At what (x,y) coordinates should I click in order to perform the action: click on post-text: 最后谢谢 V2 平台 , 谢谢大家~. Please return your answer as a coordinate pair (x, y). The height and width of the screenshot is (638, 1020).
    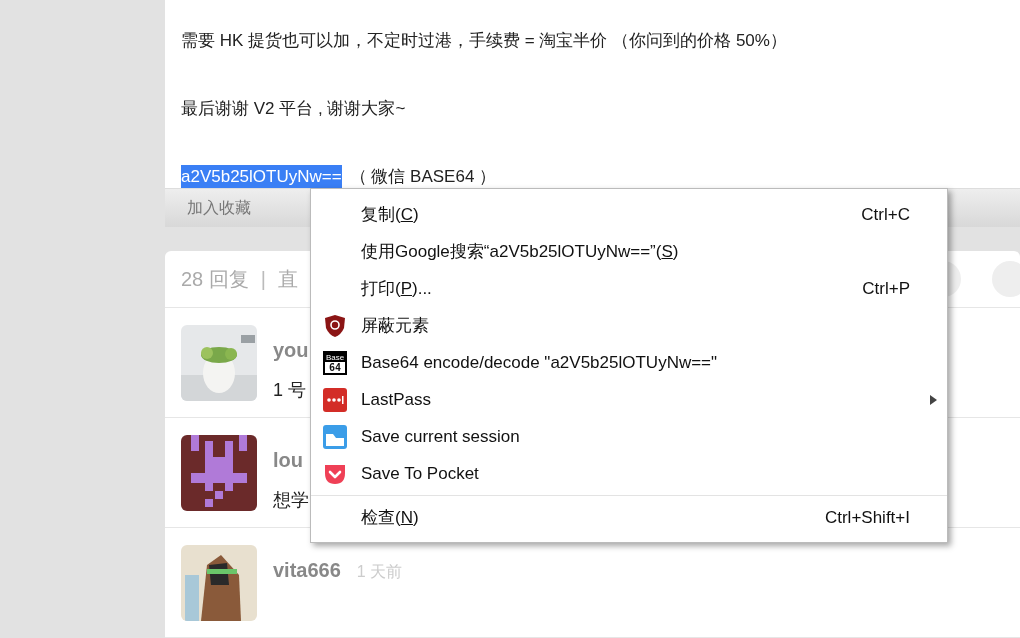
    Looking at the image, I should click on (294, 109).